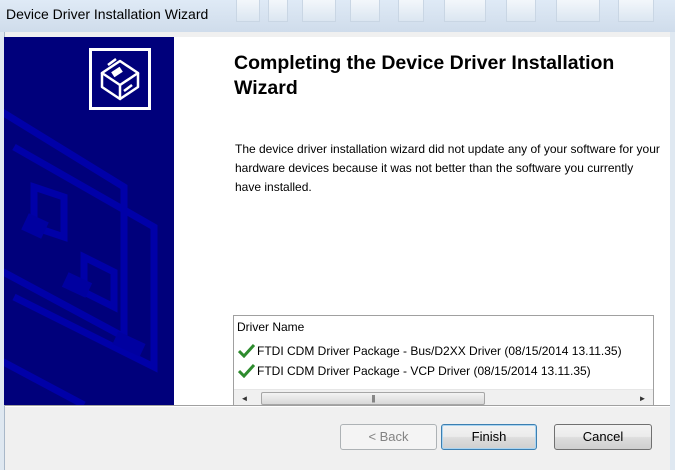 This screenshot has height=470, width=675. What do you see at coordinates (388, 437) in the screenshot?
I see `back-button: < Back` at bounding box center [388, 437].